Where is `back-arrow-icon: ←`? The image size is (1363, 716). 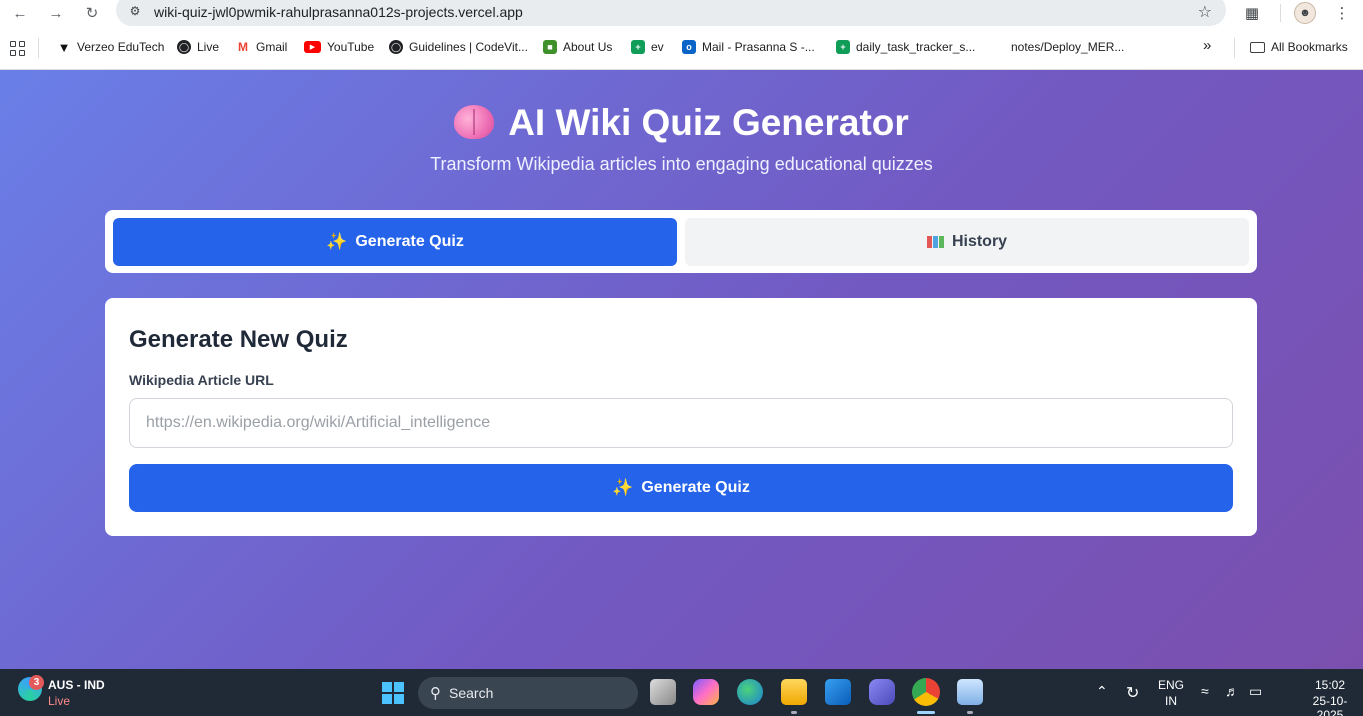
back-arrow-icon: ← is located at coordinates (20, 13).